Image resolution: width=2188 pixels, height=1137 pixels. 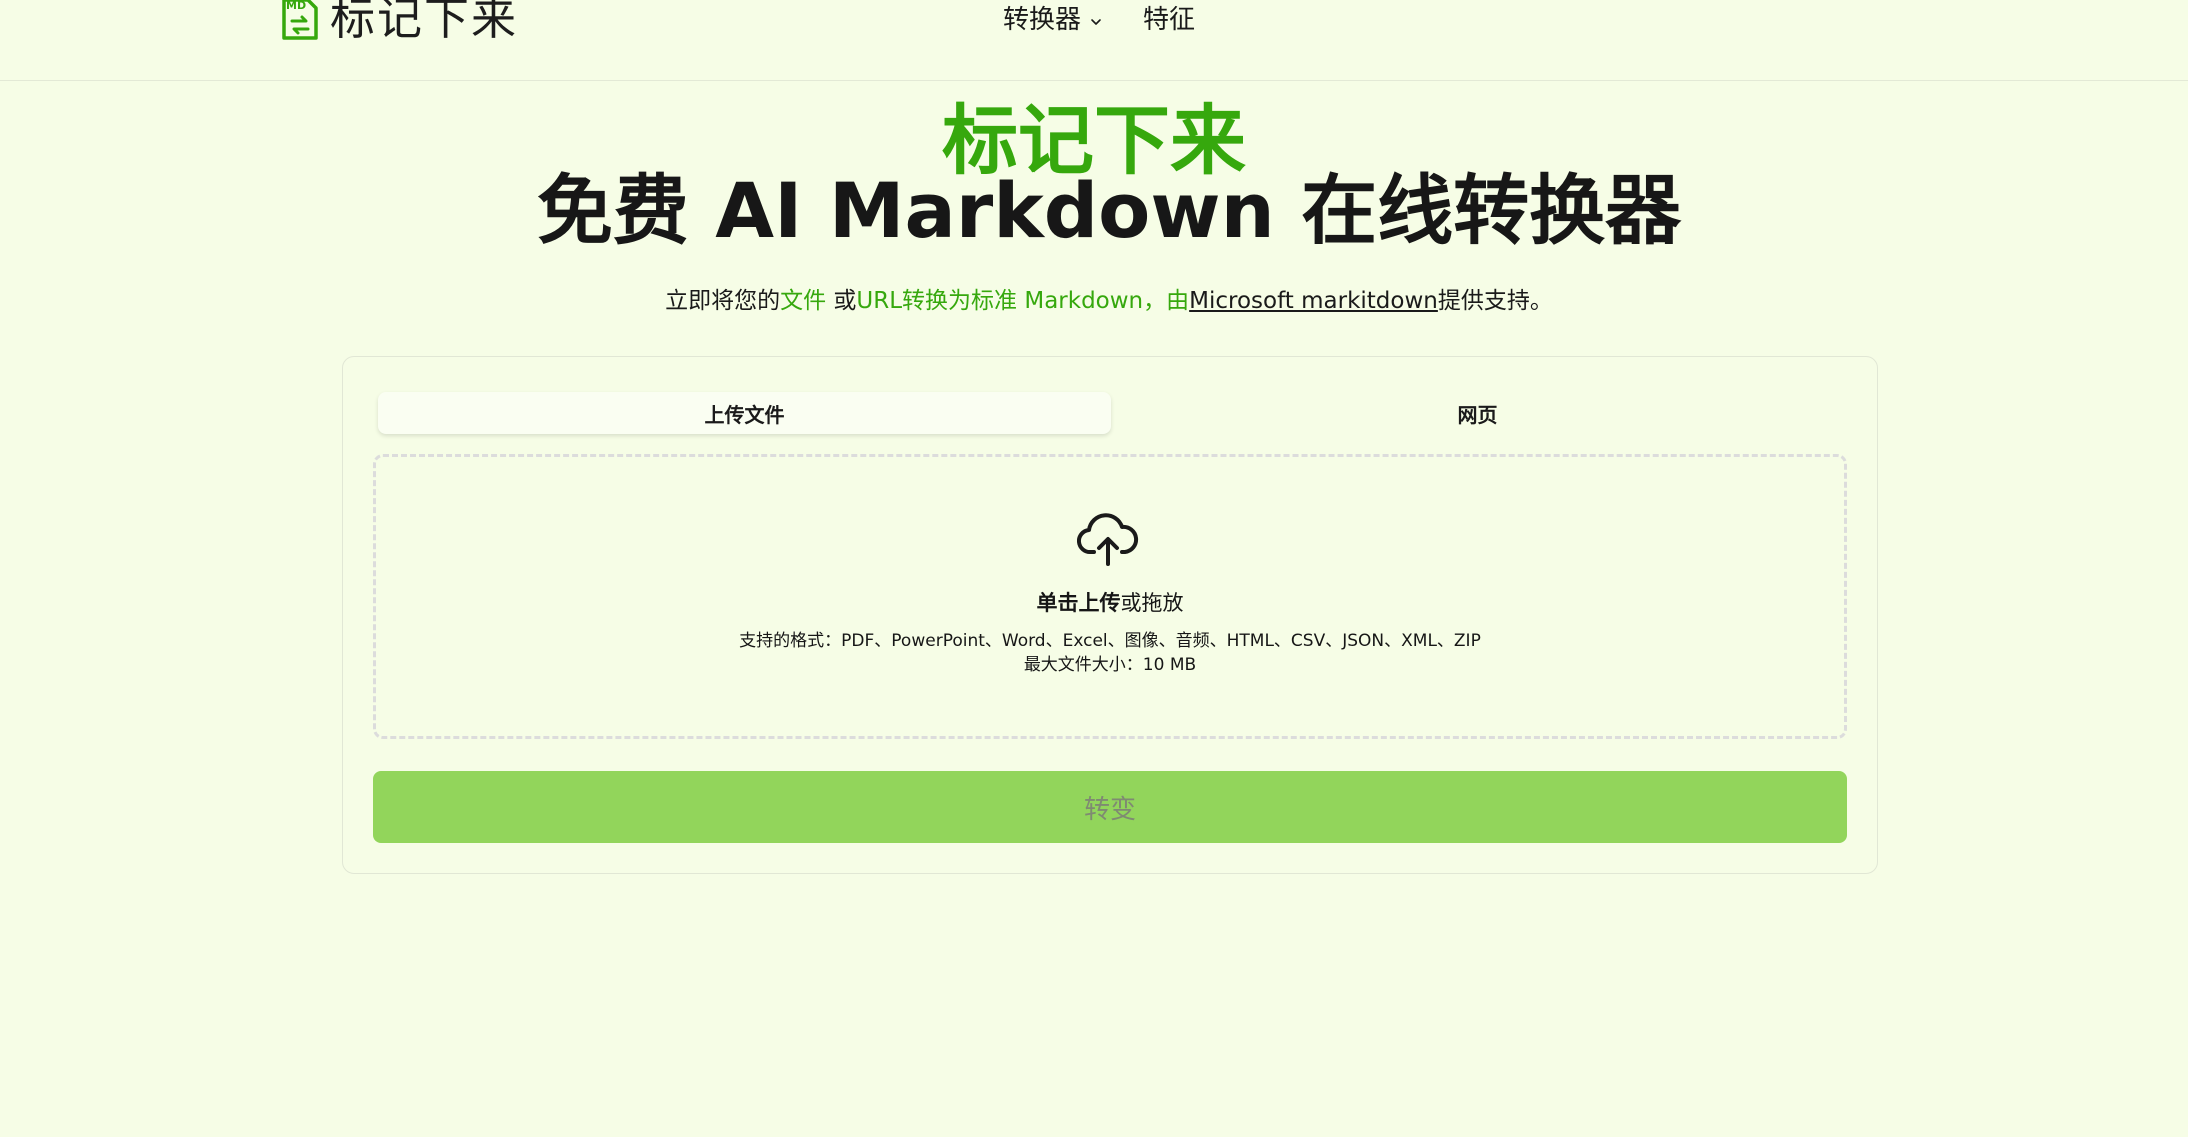 I want to click on nav-converter-label: 转换器, so click(x=1042, y=20).